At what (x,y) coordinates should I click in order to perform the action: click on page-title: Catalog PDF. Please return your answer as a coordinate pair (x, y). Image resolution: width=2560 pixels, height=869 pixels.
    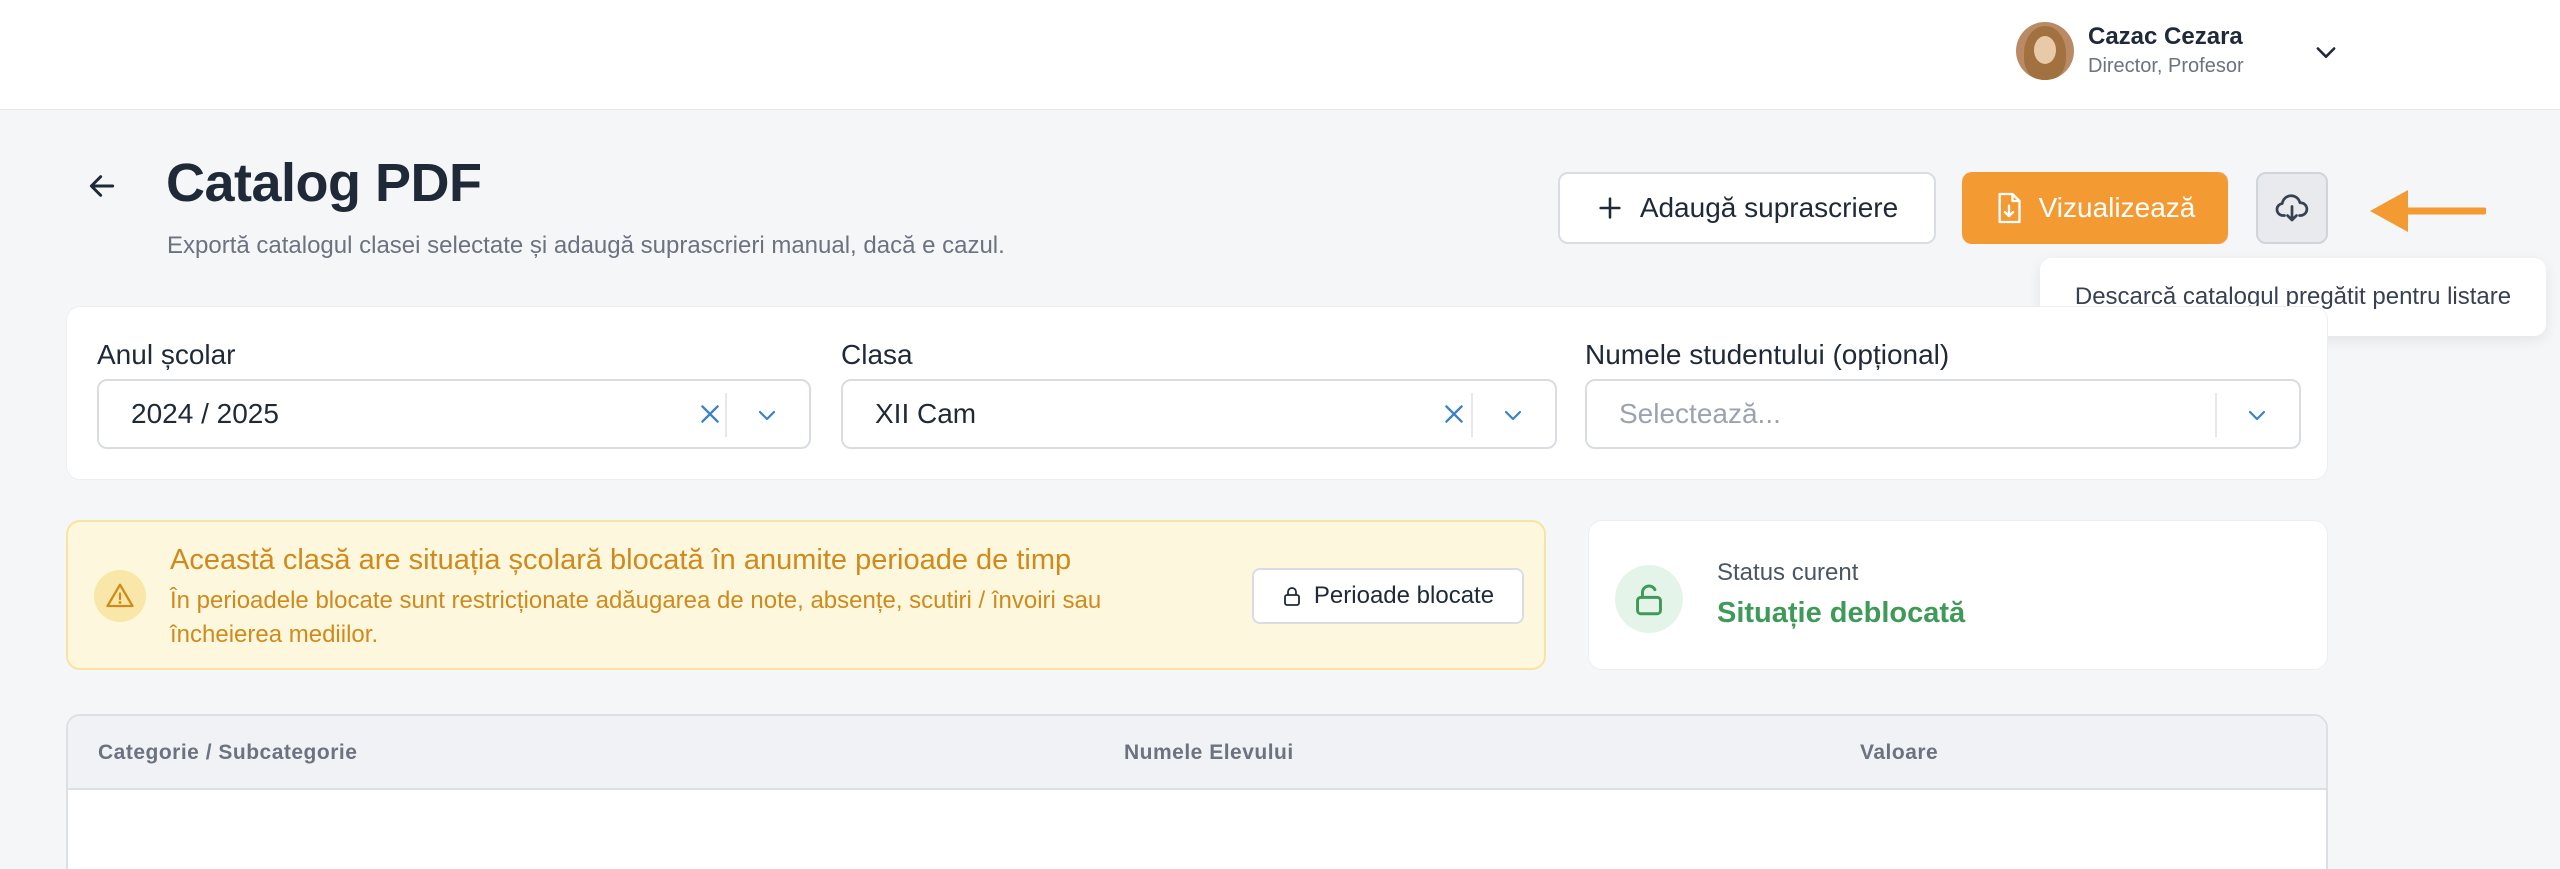
    Looking at the image, I should click on (324, 183).